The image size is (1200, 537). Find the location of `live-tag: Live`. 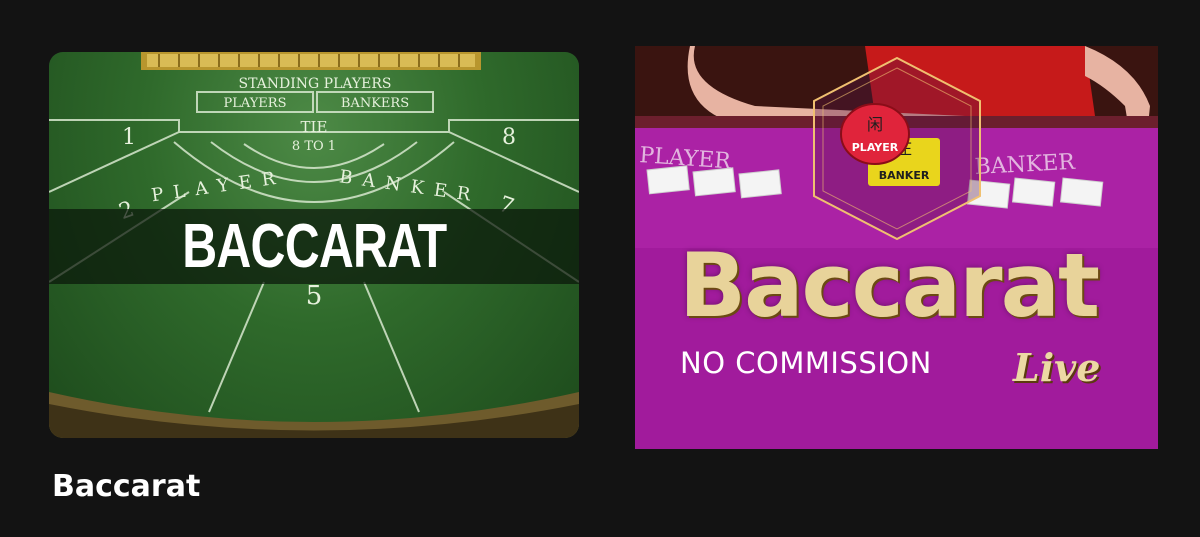

live-tag: Live is located at coordinates (1057, 367).